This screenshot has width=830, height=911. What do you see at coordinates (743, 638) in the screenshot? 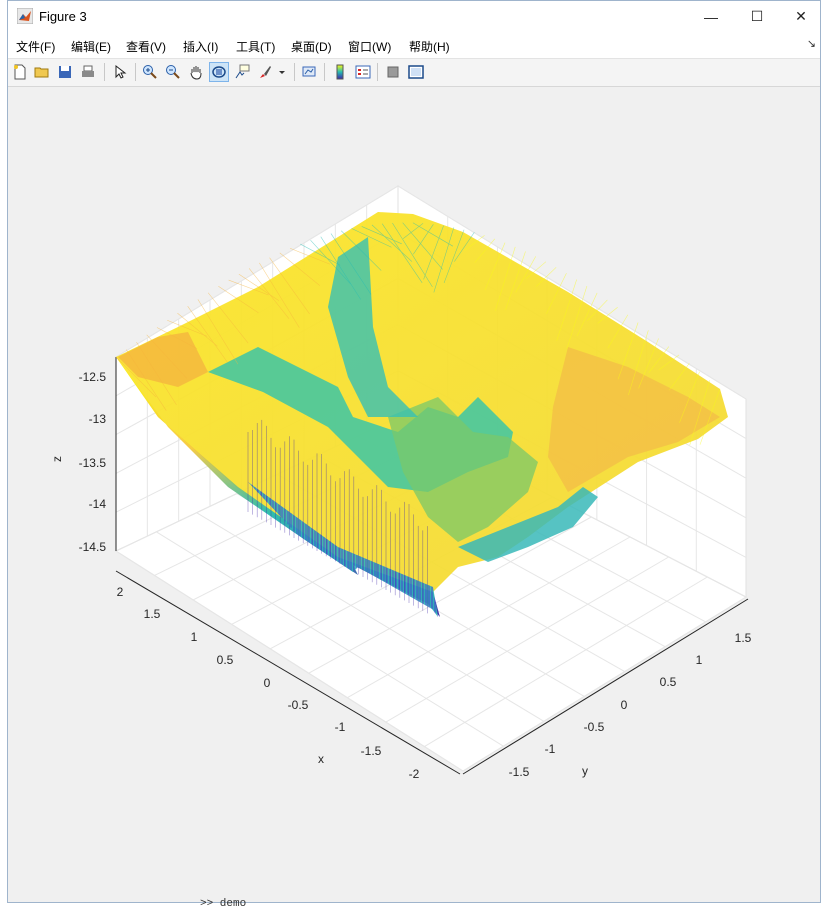
I see `y-tick-label: 1.5` at bounding box center [743, 638].